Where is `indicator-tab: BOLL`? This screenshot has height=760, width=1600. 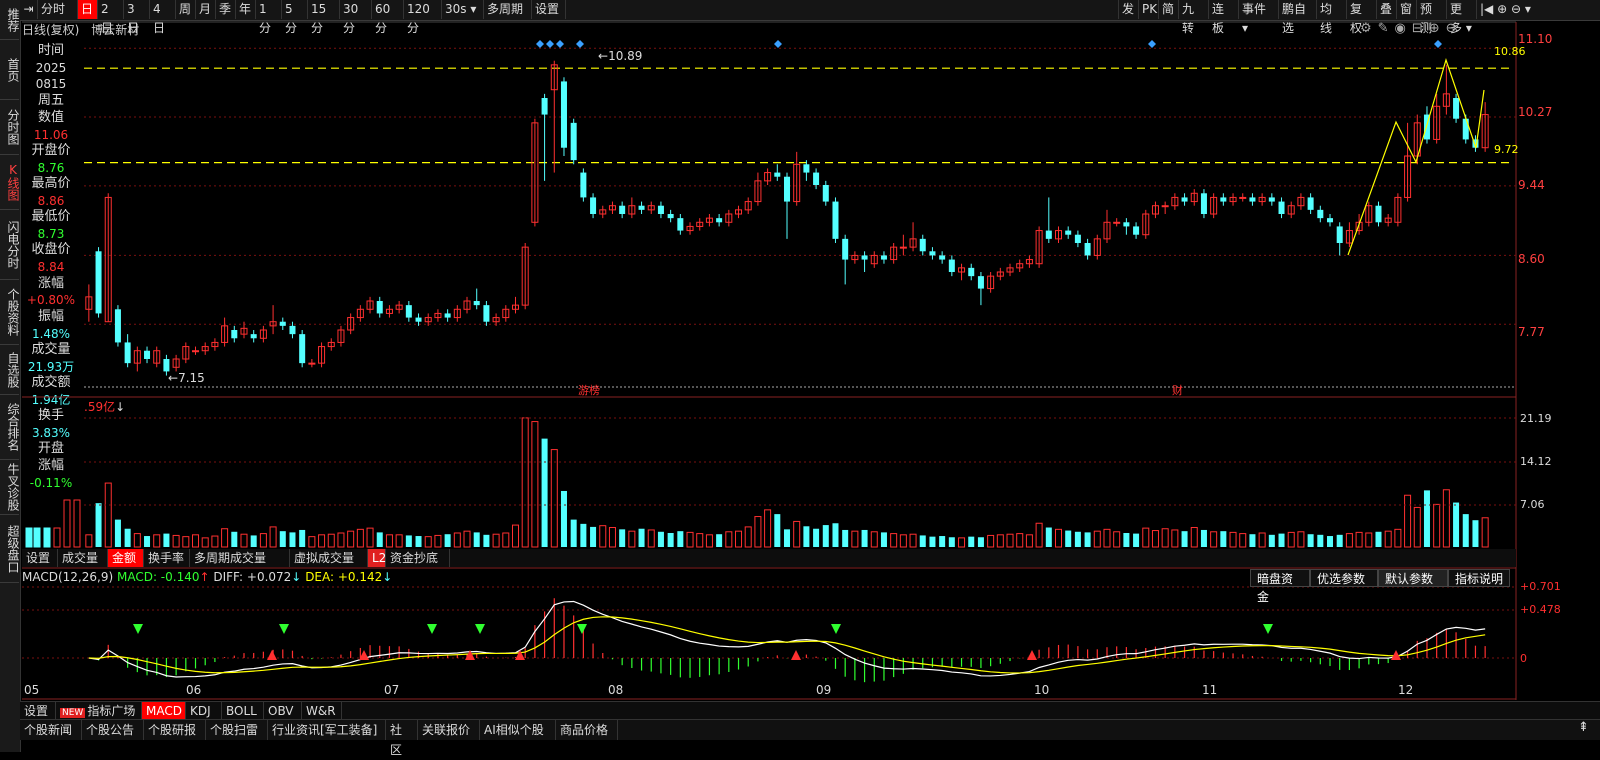
indicator-tab: BOLL is located at coordinates (243, 711).